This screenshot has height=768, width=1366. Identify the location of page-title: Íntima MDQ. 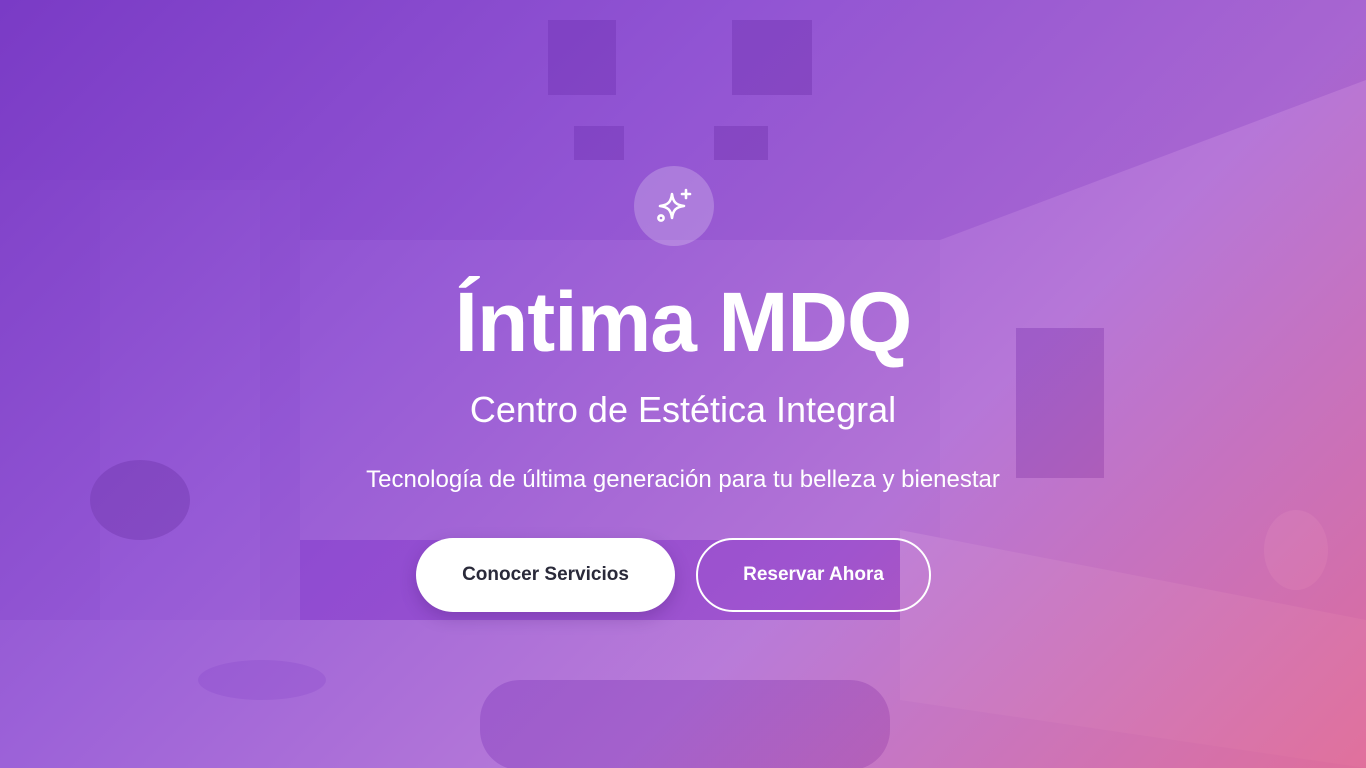
(683, 322).